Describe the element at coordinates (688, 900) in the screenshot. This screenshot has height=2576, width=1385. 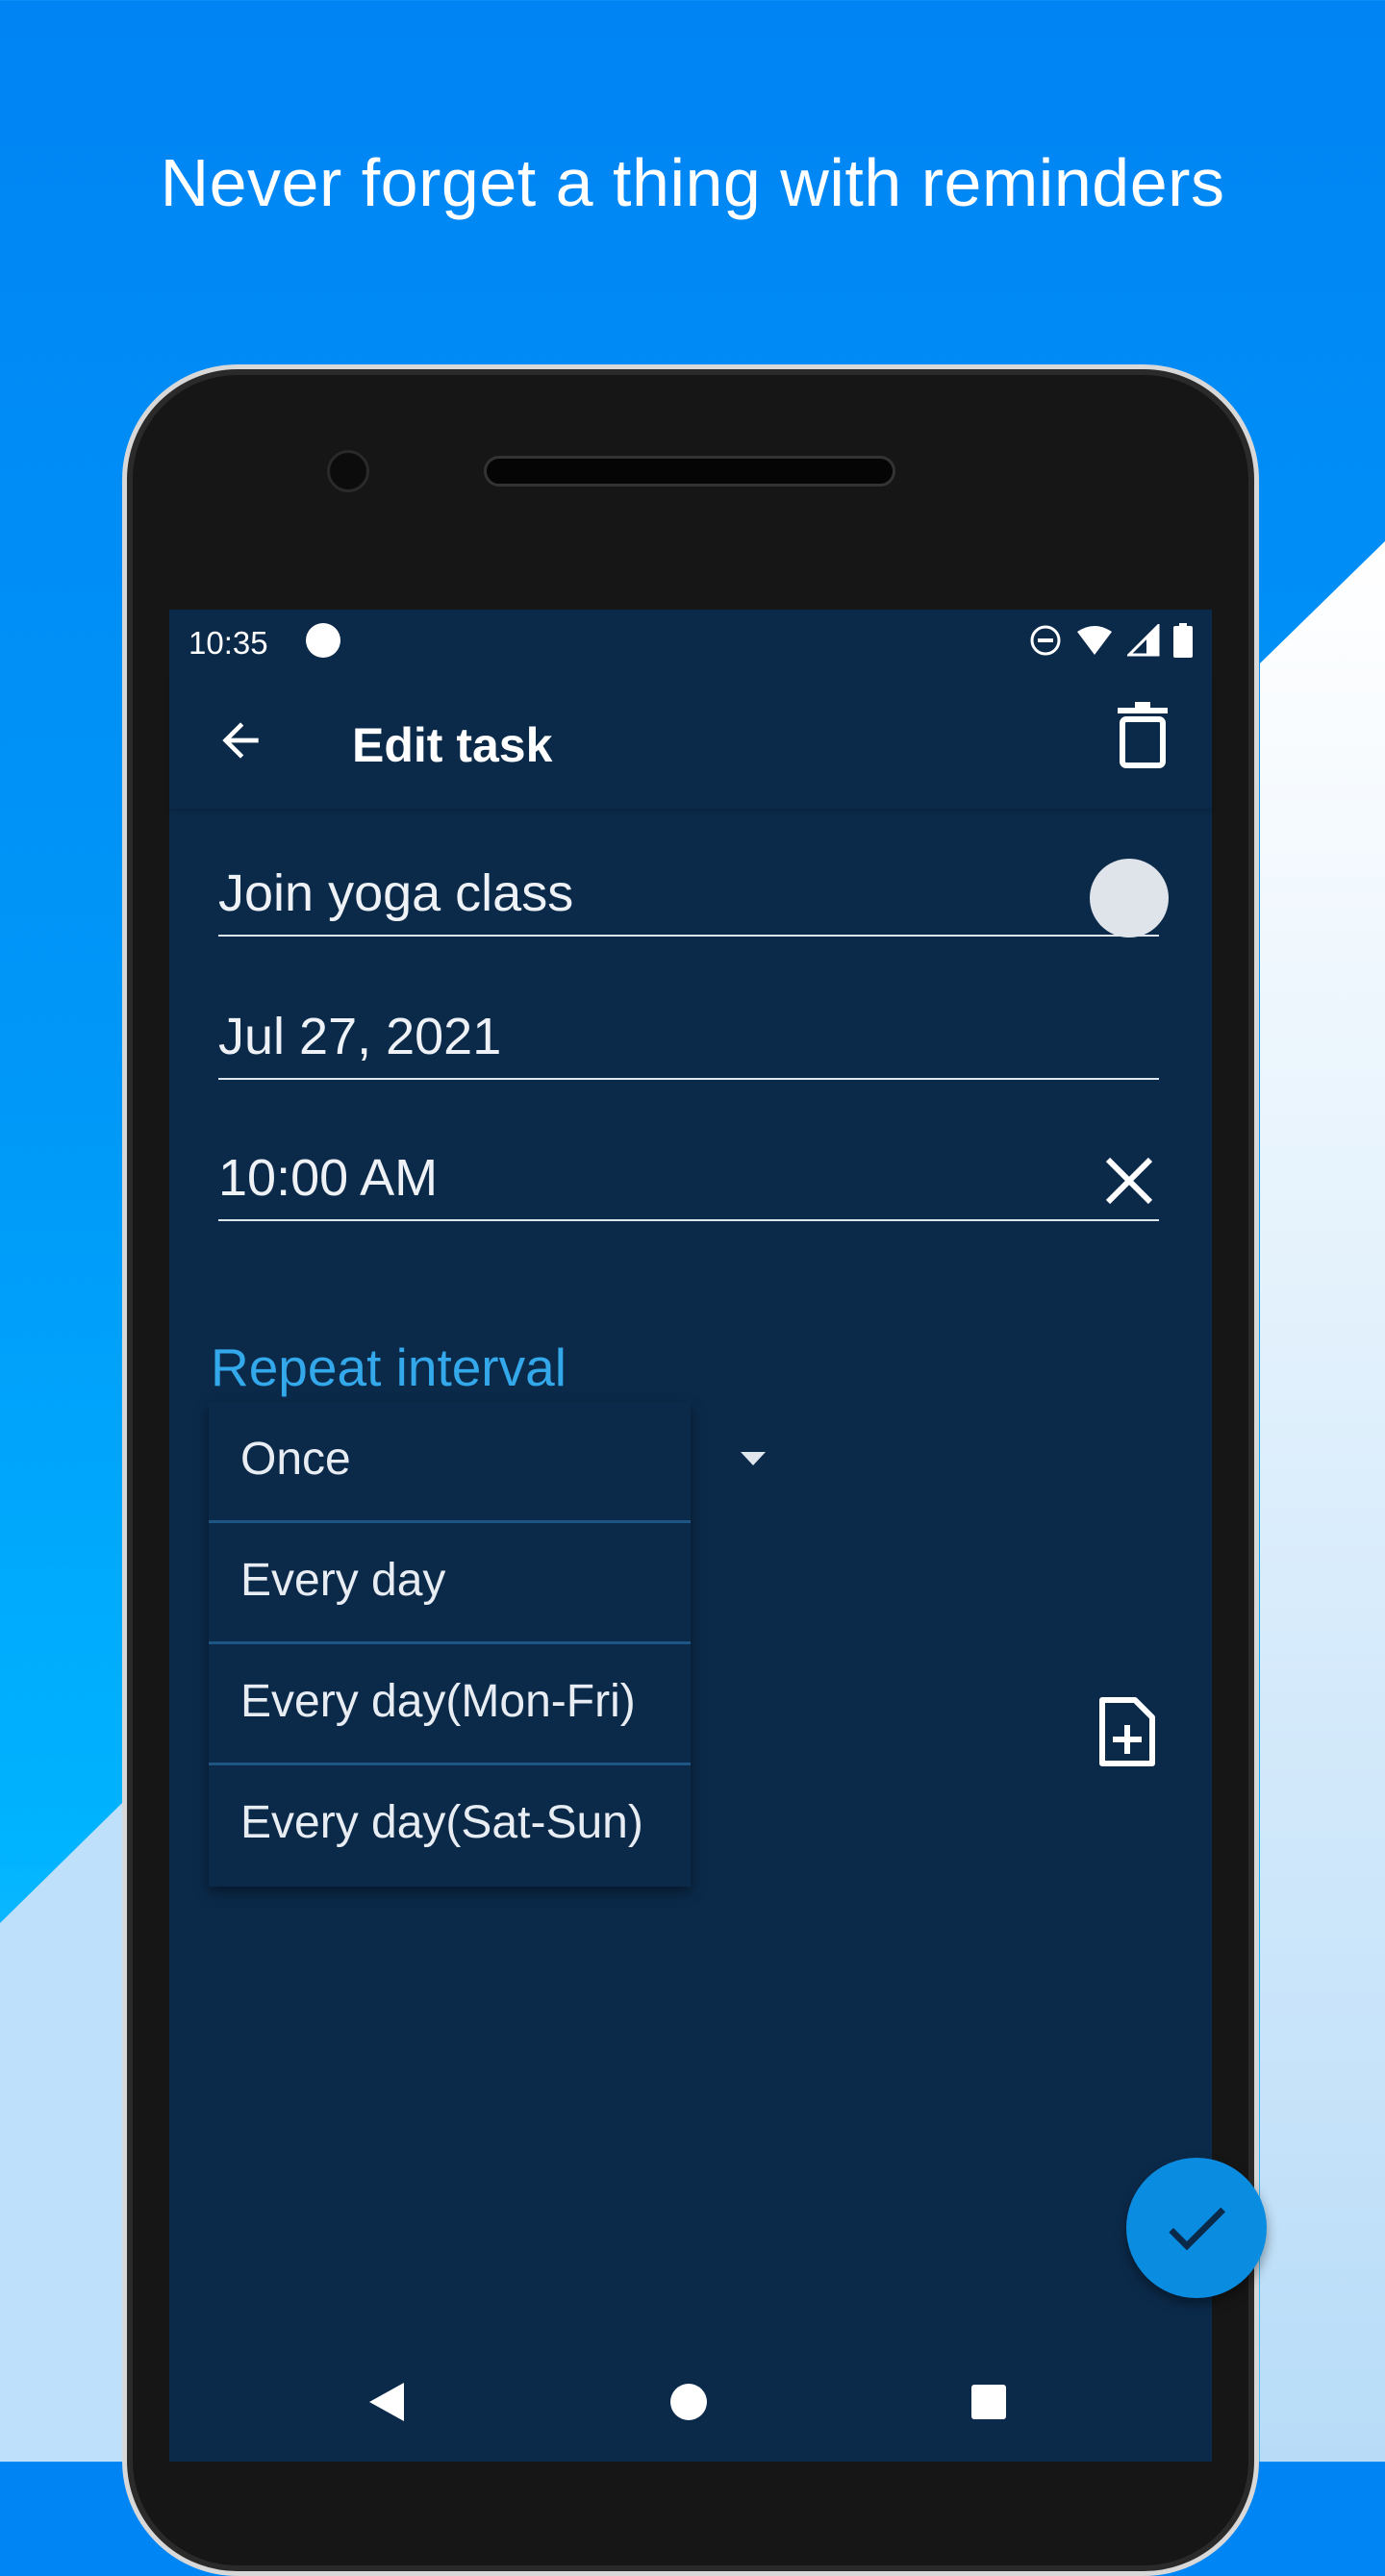
I see `task-name-input: Join yoga class` at that location.